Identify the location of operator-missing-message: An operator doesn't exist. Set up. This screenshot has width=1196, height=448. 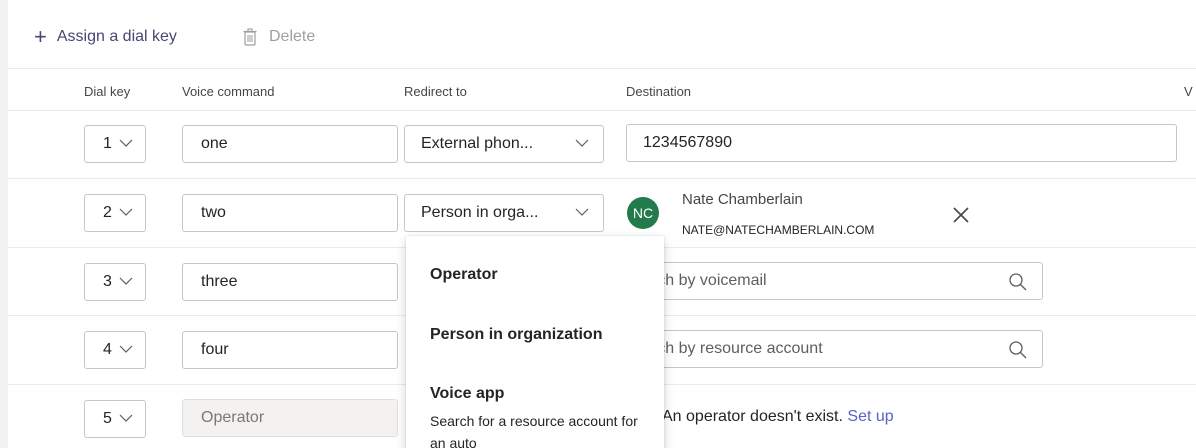
(778, 417).